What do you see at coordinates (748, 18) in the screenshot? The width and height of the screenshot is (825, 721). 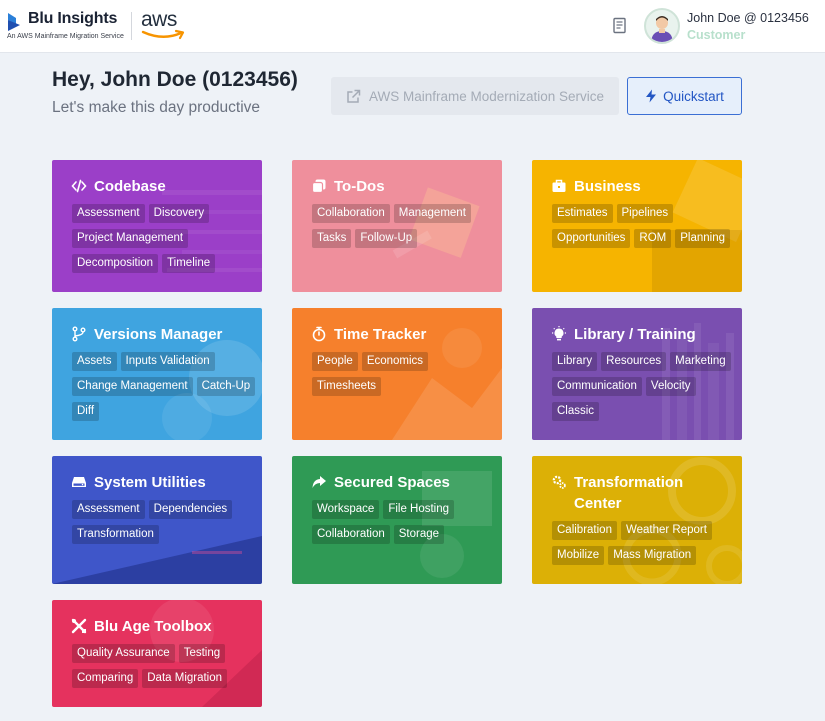 I see `user-name: John Doe @ 0123456` at bounding box center [748, 18].